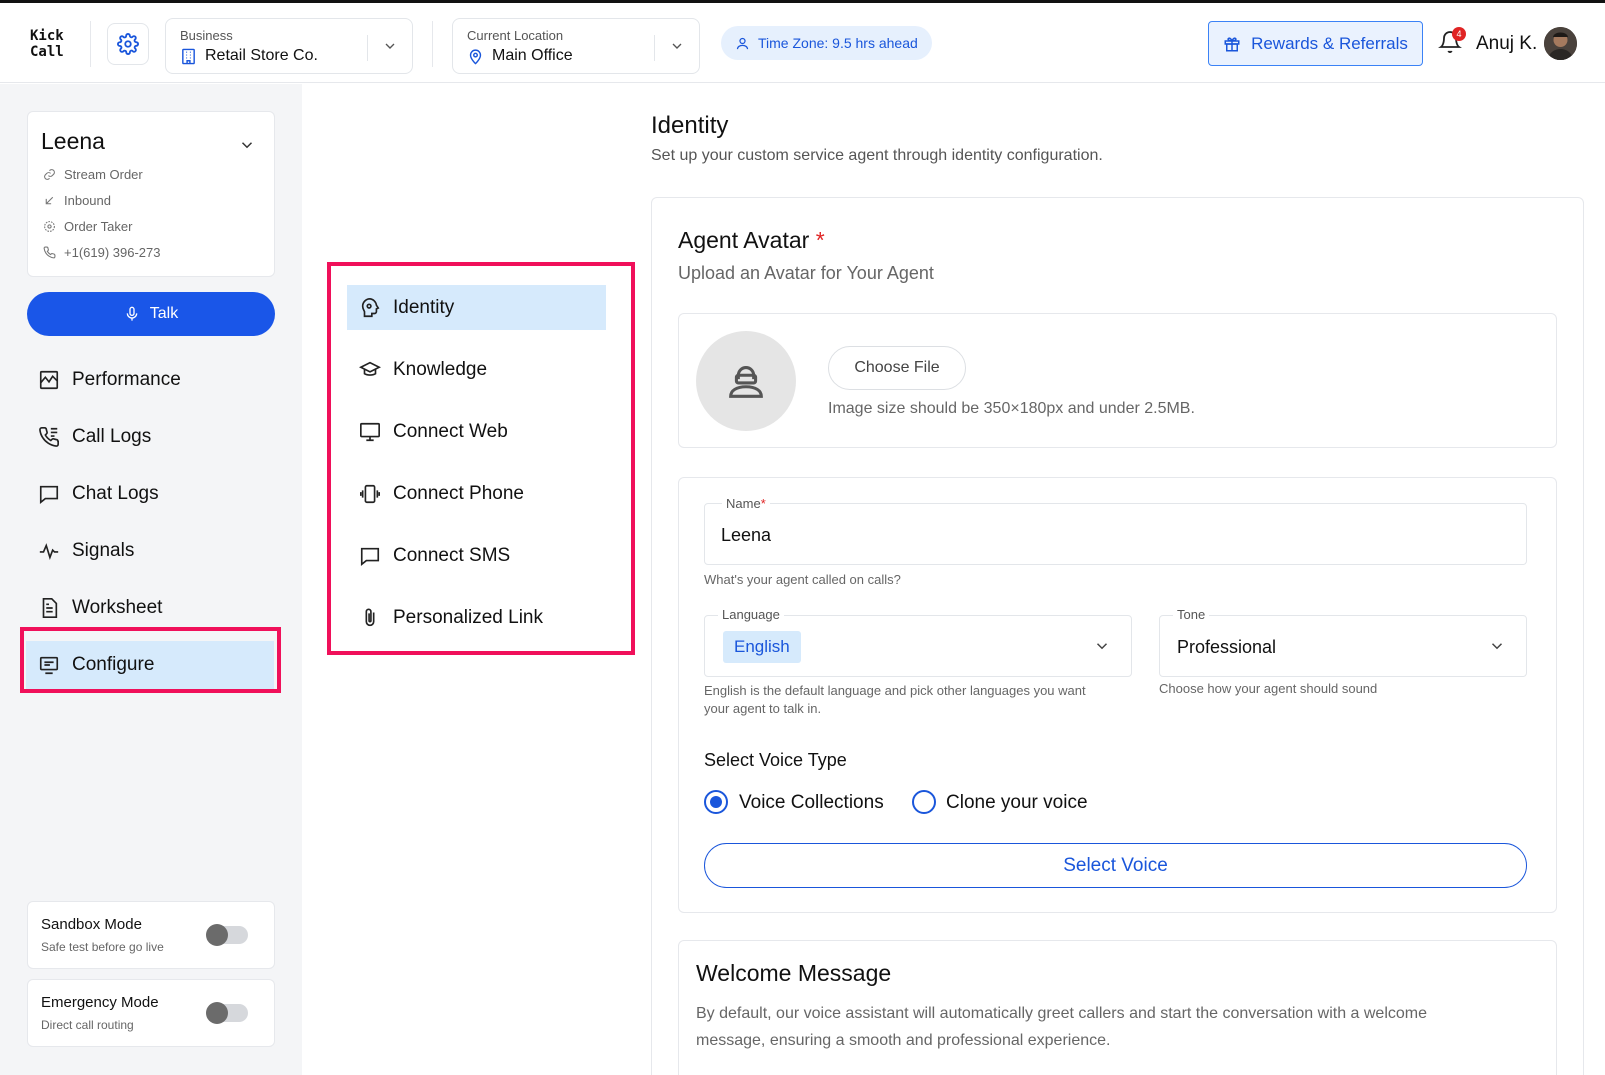  What do you see at coordinates (150, 551) in the screenshot?
I see `nav-item-signals: Signals` at bounding box center [150, 551].